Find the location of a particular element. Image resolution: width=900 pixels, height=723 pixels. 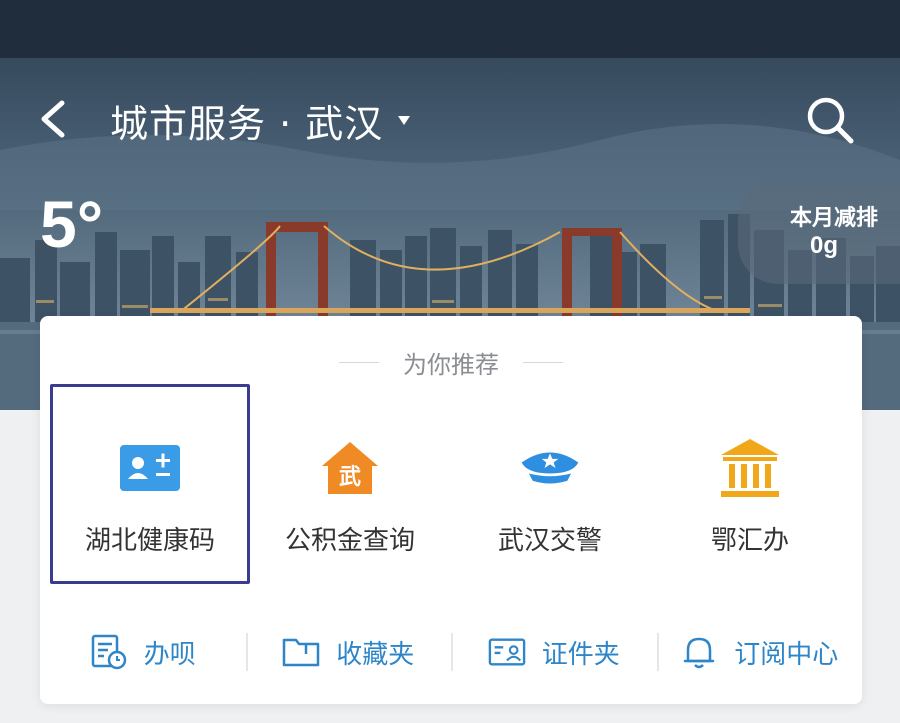

bottom-shortcuts: 办呗 收藏夹 证件夹 订阅中心 is located at coordinates (451, 652).